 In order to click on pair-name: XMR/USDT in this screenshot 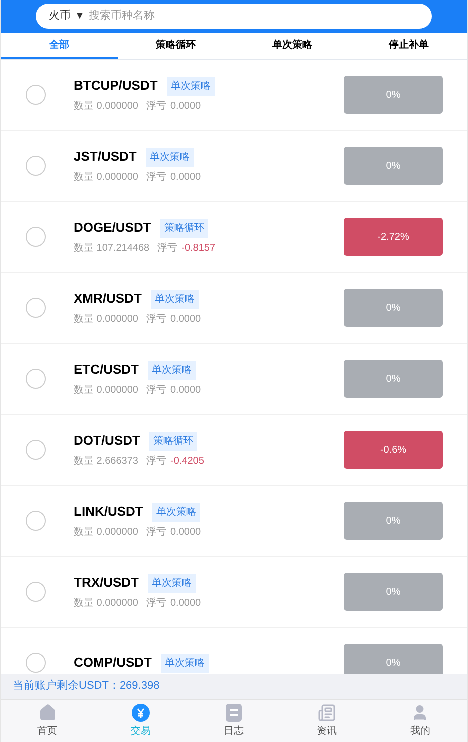, I will do `click(108, 299)`.